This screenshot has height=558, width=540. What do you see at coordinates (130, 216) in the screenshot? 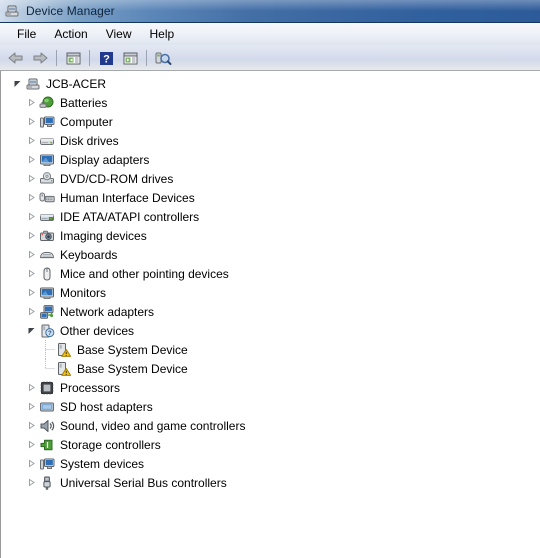
I see `tree-item-label: IDE ATA/ATAPI controllers` at bounding box center [130, 216].